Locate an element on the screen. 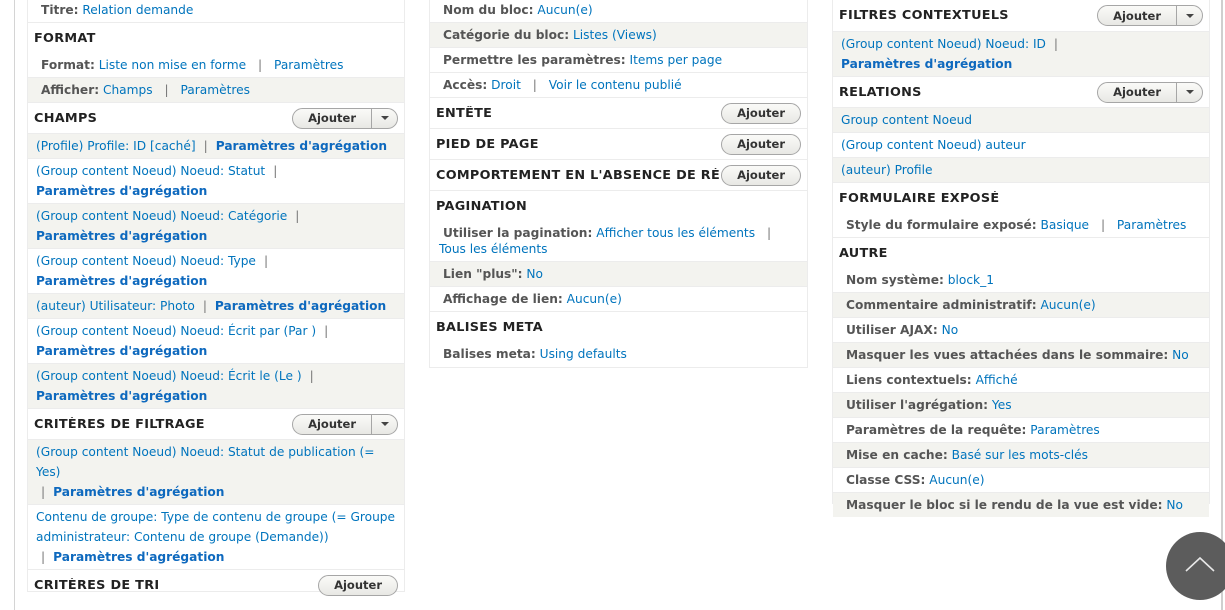 This screenshot has width=1225, height=610. add-contextual-button: Ajouter is located at coordinates (1137, 15).